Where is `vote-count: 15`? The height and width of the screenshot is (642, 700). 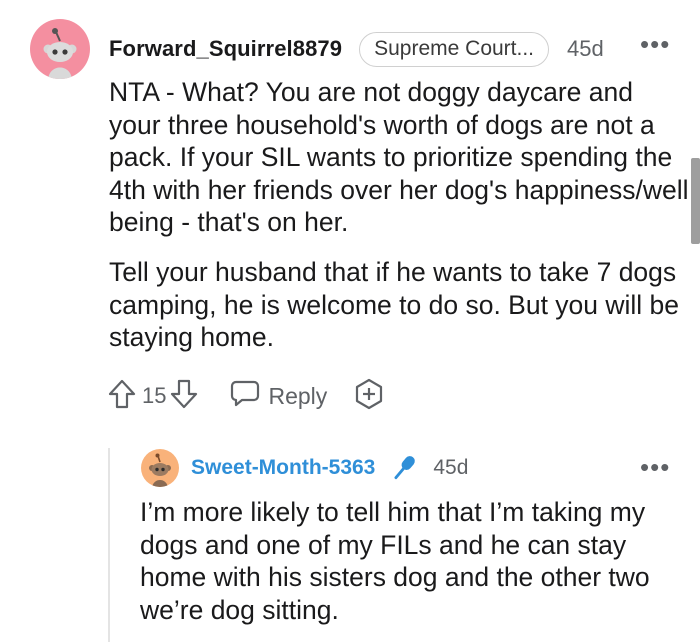 vote-count: 15 is located at coordinates (154, 395).